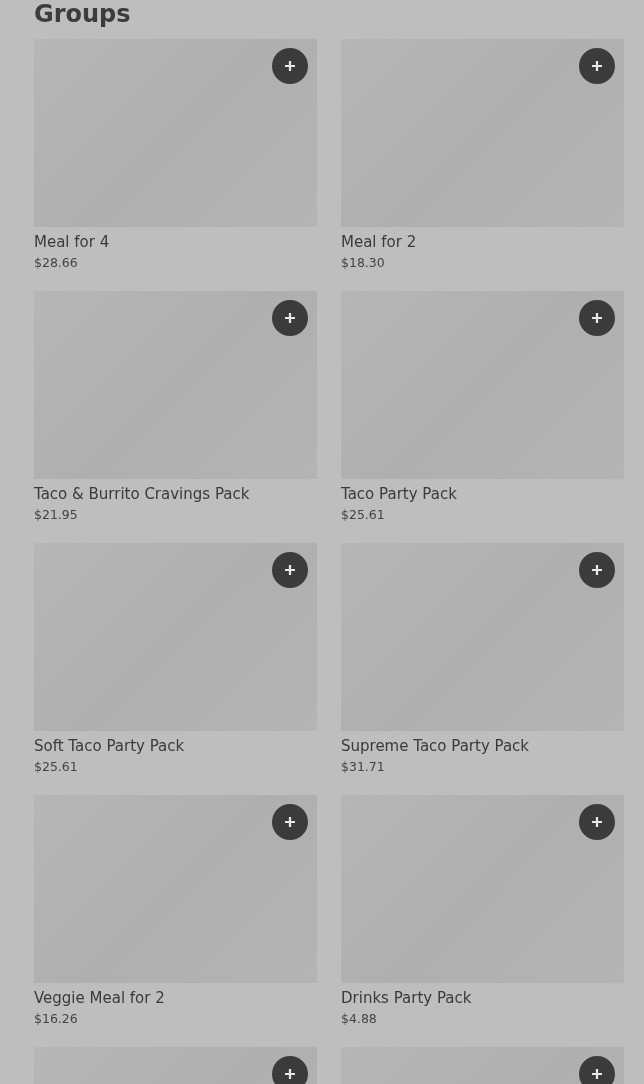 This screenshot has height=1084, width=644. I want to click on item-name: Taco & Burrito Cravings Pack, so click(142, 494).